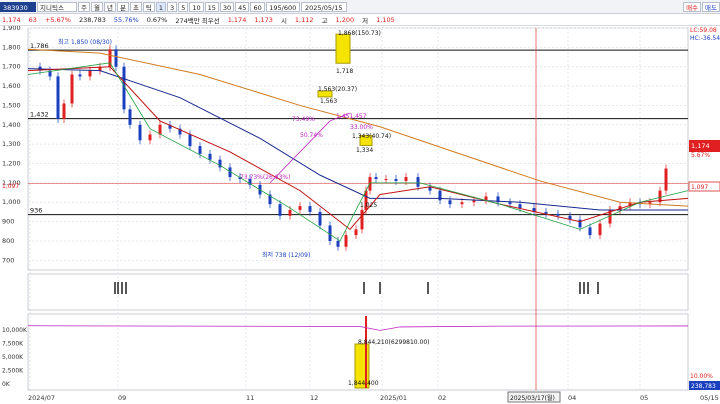 The width and height of the screenshot is (720, 404). What do you see at coordinates (57, 19) in the screenshot?
I see `price-change-pct: +5.67%` at bounding box center [57, 19].